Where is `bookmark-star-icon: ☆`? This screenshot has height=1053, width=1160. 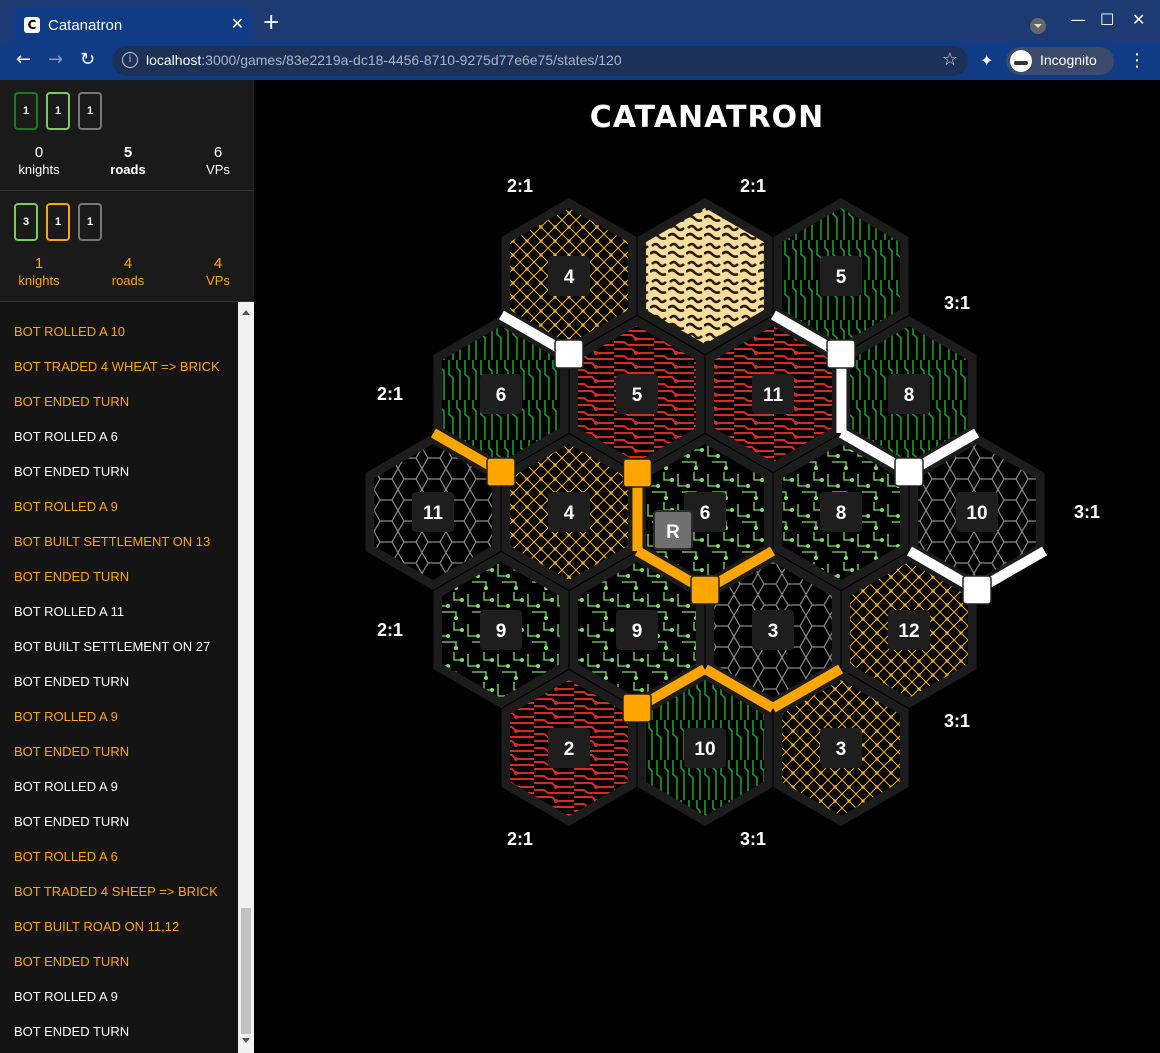 bookmark-star-icon: ☆ is located at coordinates (950, 59).